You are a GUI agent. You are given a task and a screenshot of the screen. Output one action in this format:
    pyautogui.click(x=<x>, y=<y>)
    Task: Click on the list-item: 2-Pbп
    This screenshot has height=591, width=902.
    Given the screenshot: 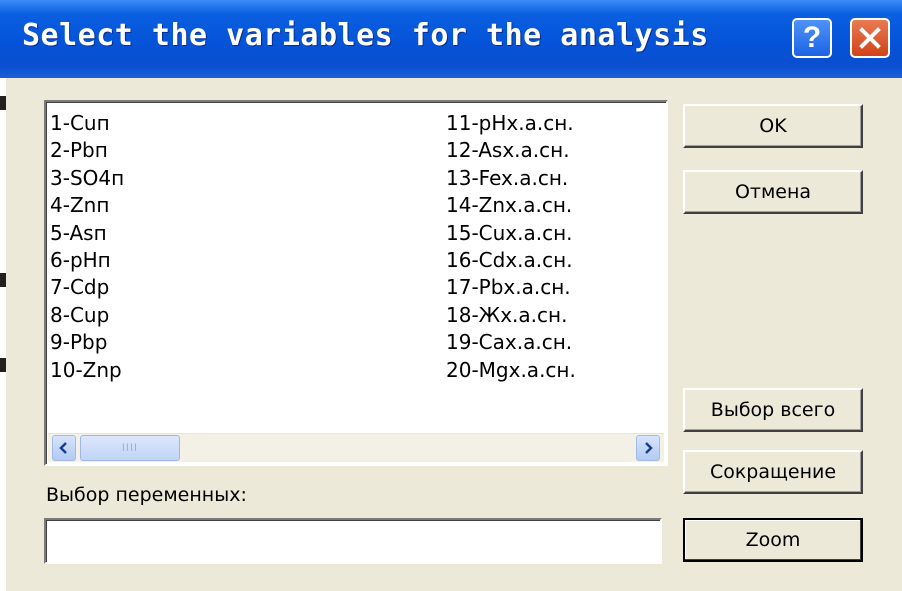 What is the action you would take?
    pyautogui.click(x=87, y=150)
    